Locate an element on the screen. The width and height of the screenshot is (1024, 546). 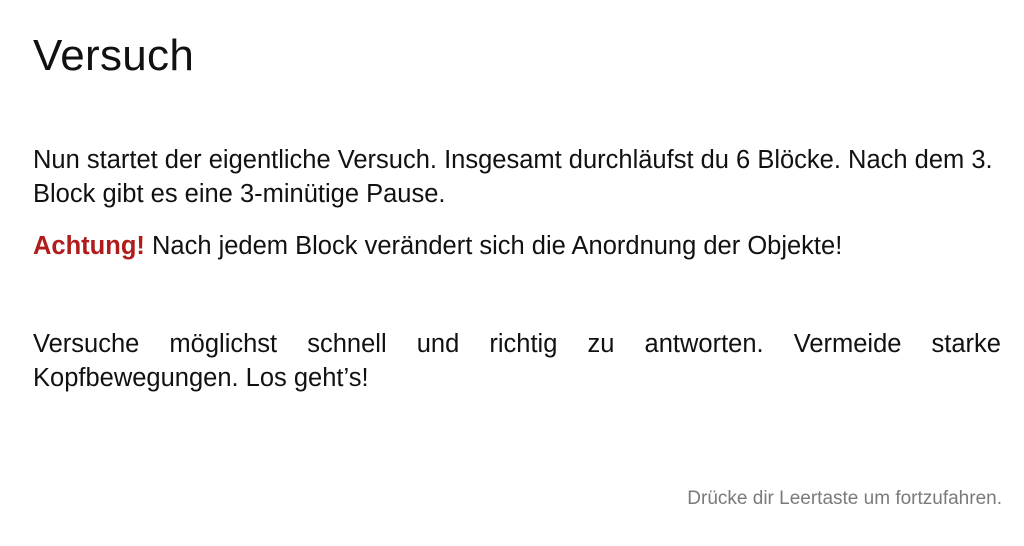
continue-hint: Drücke dir Leertaste um fortzufahren. is located at coordinates (844, 498).